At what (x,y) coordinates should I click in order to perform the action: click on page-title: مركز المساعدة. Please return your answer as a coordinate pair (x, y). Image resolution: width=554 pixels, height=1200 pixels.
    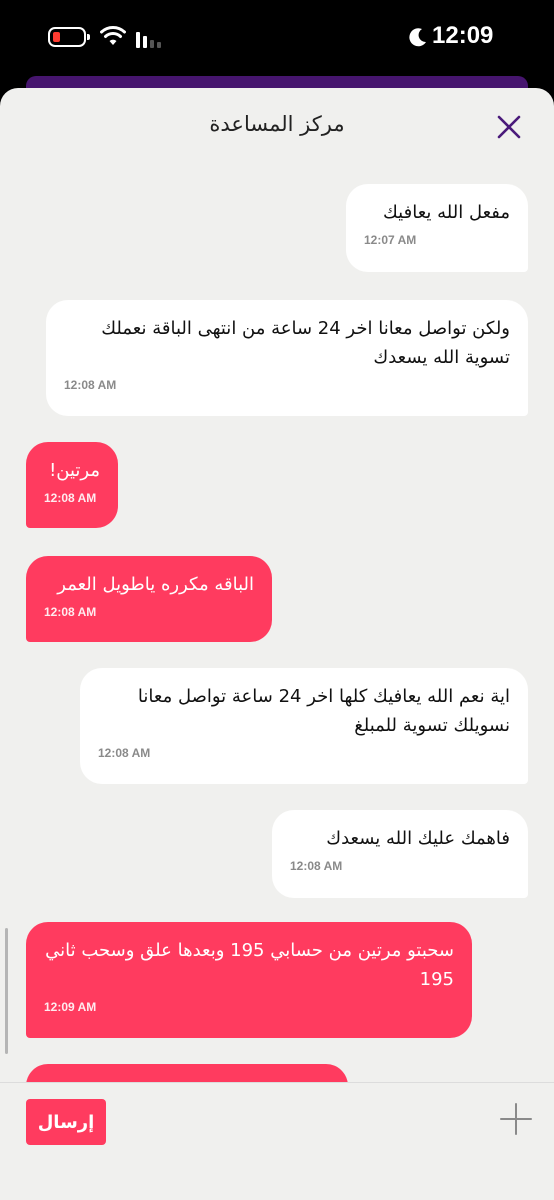
    Looking at the image, I should click on (277, 124).